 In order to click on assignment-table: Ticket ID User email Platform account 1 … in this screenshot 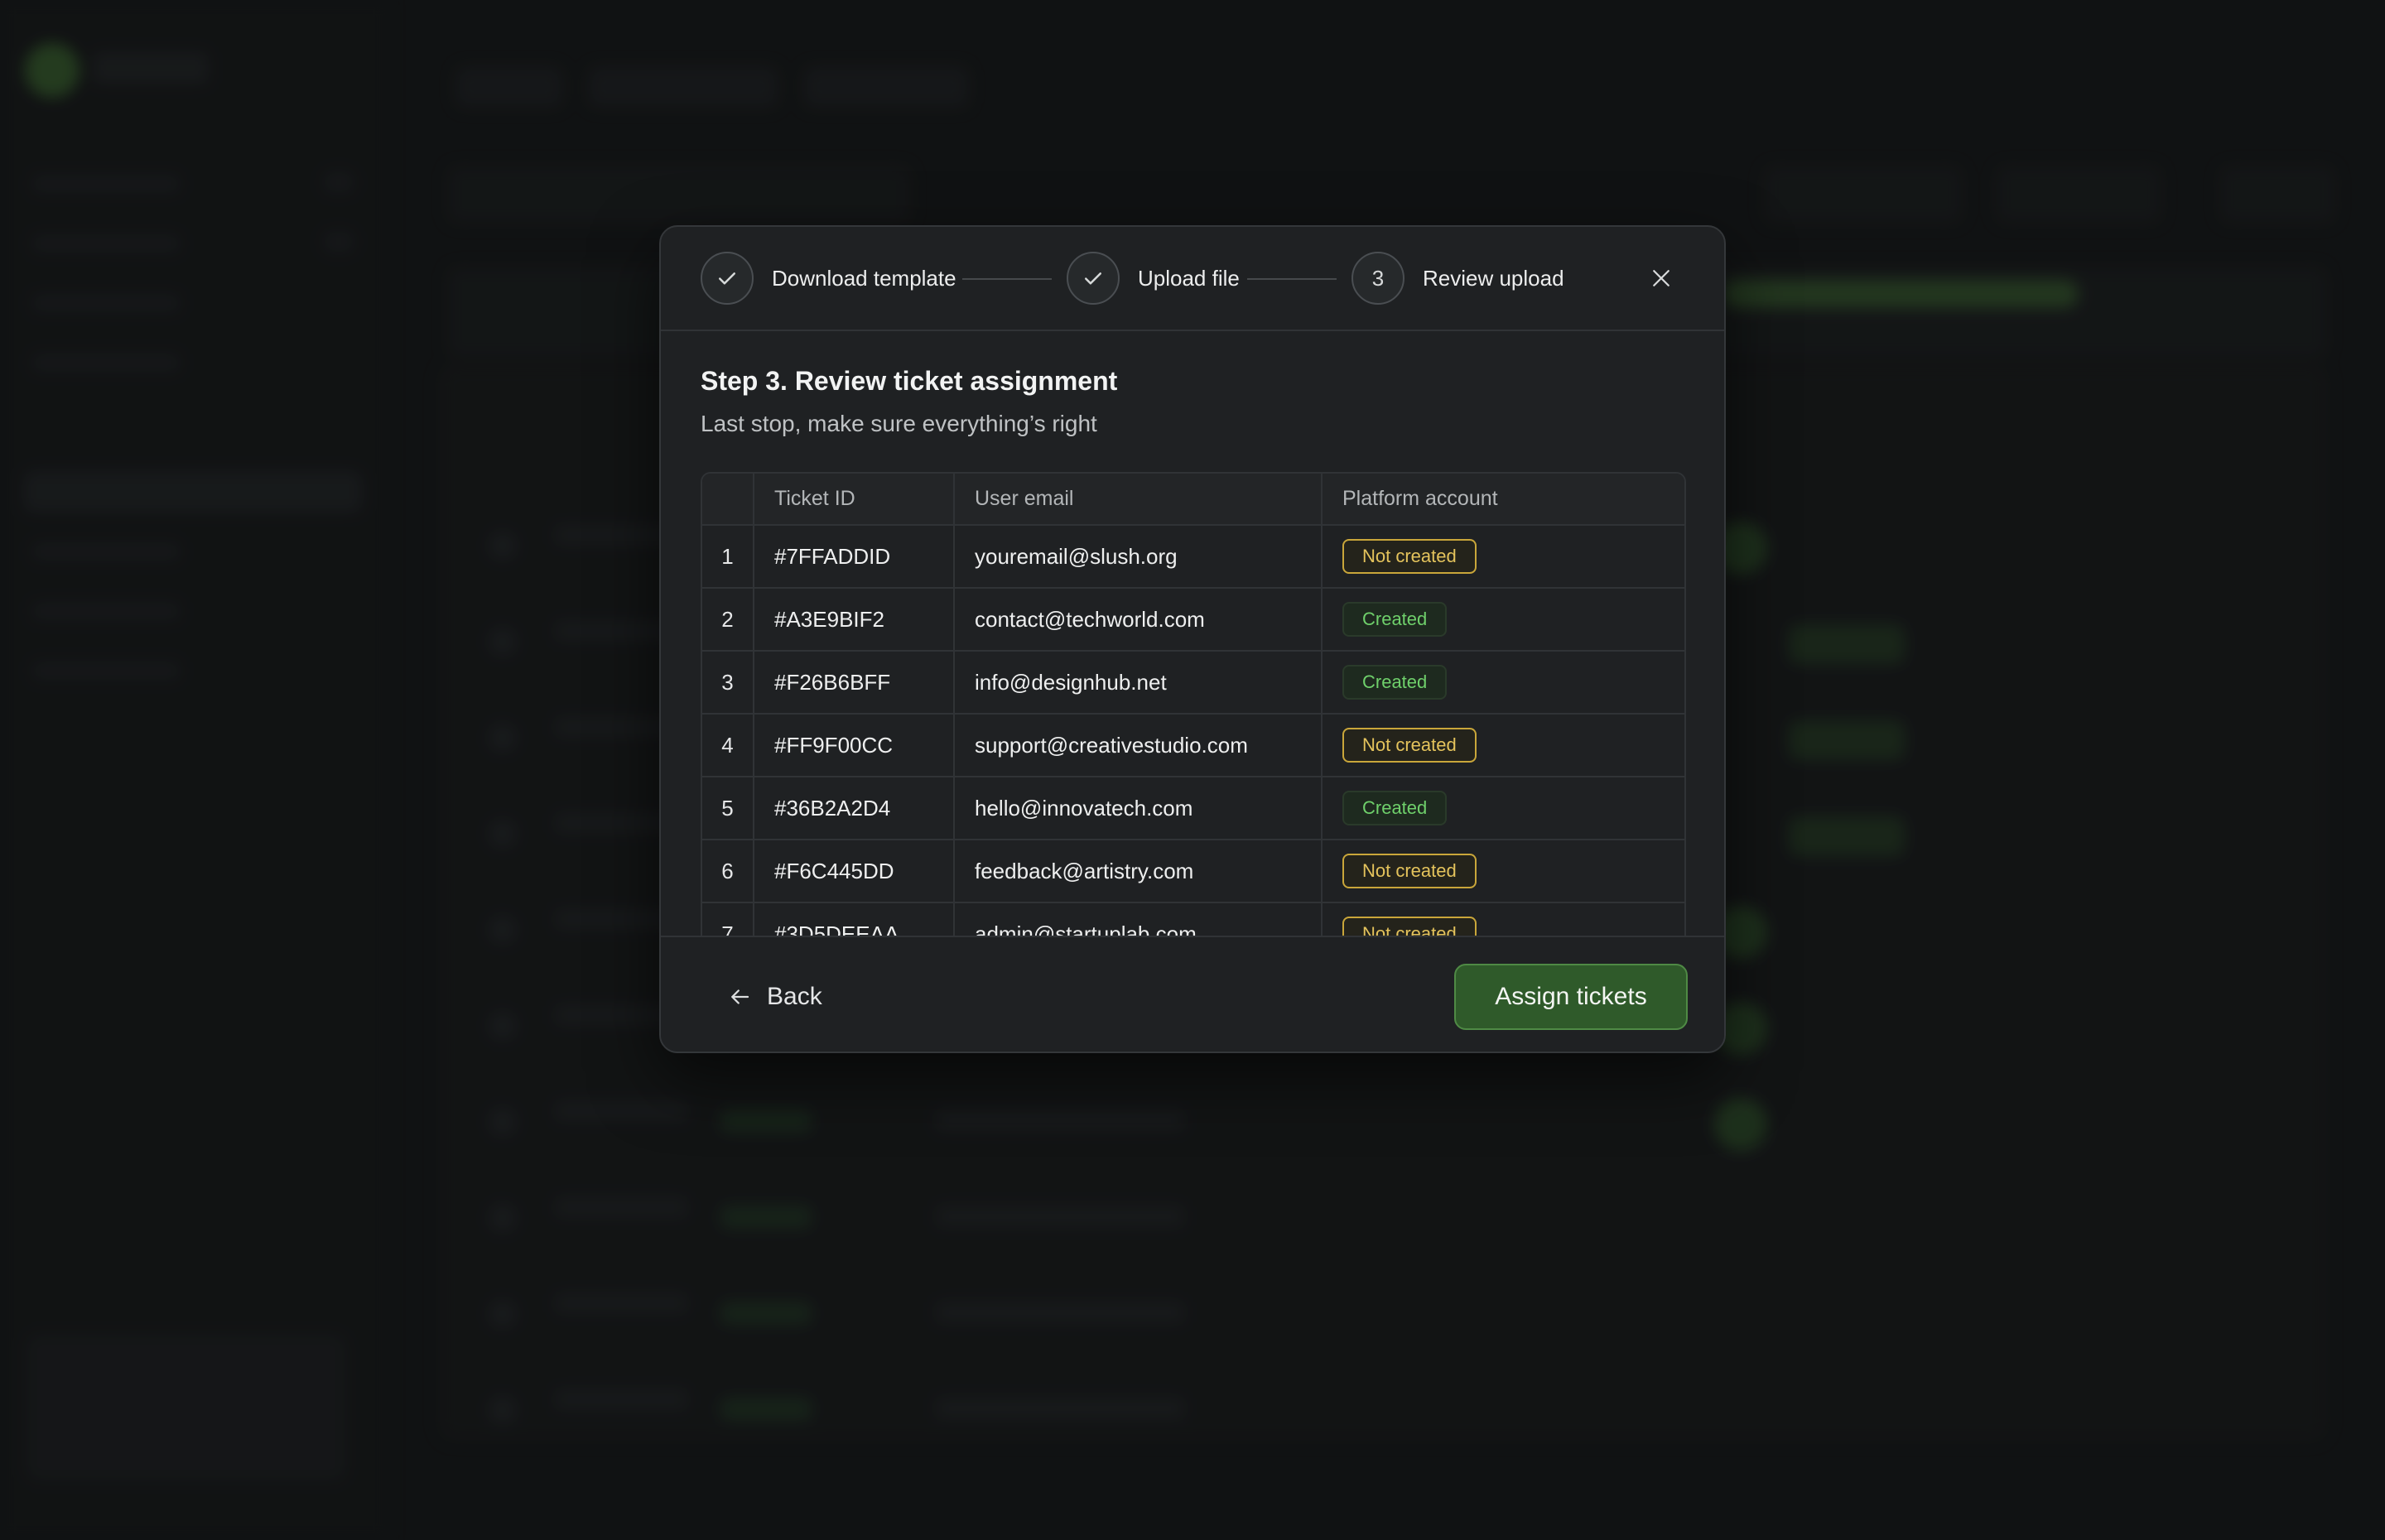, I will do `click(1193, 704)`.